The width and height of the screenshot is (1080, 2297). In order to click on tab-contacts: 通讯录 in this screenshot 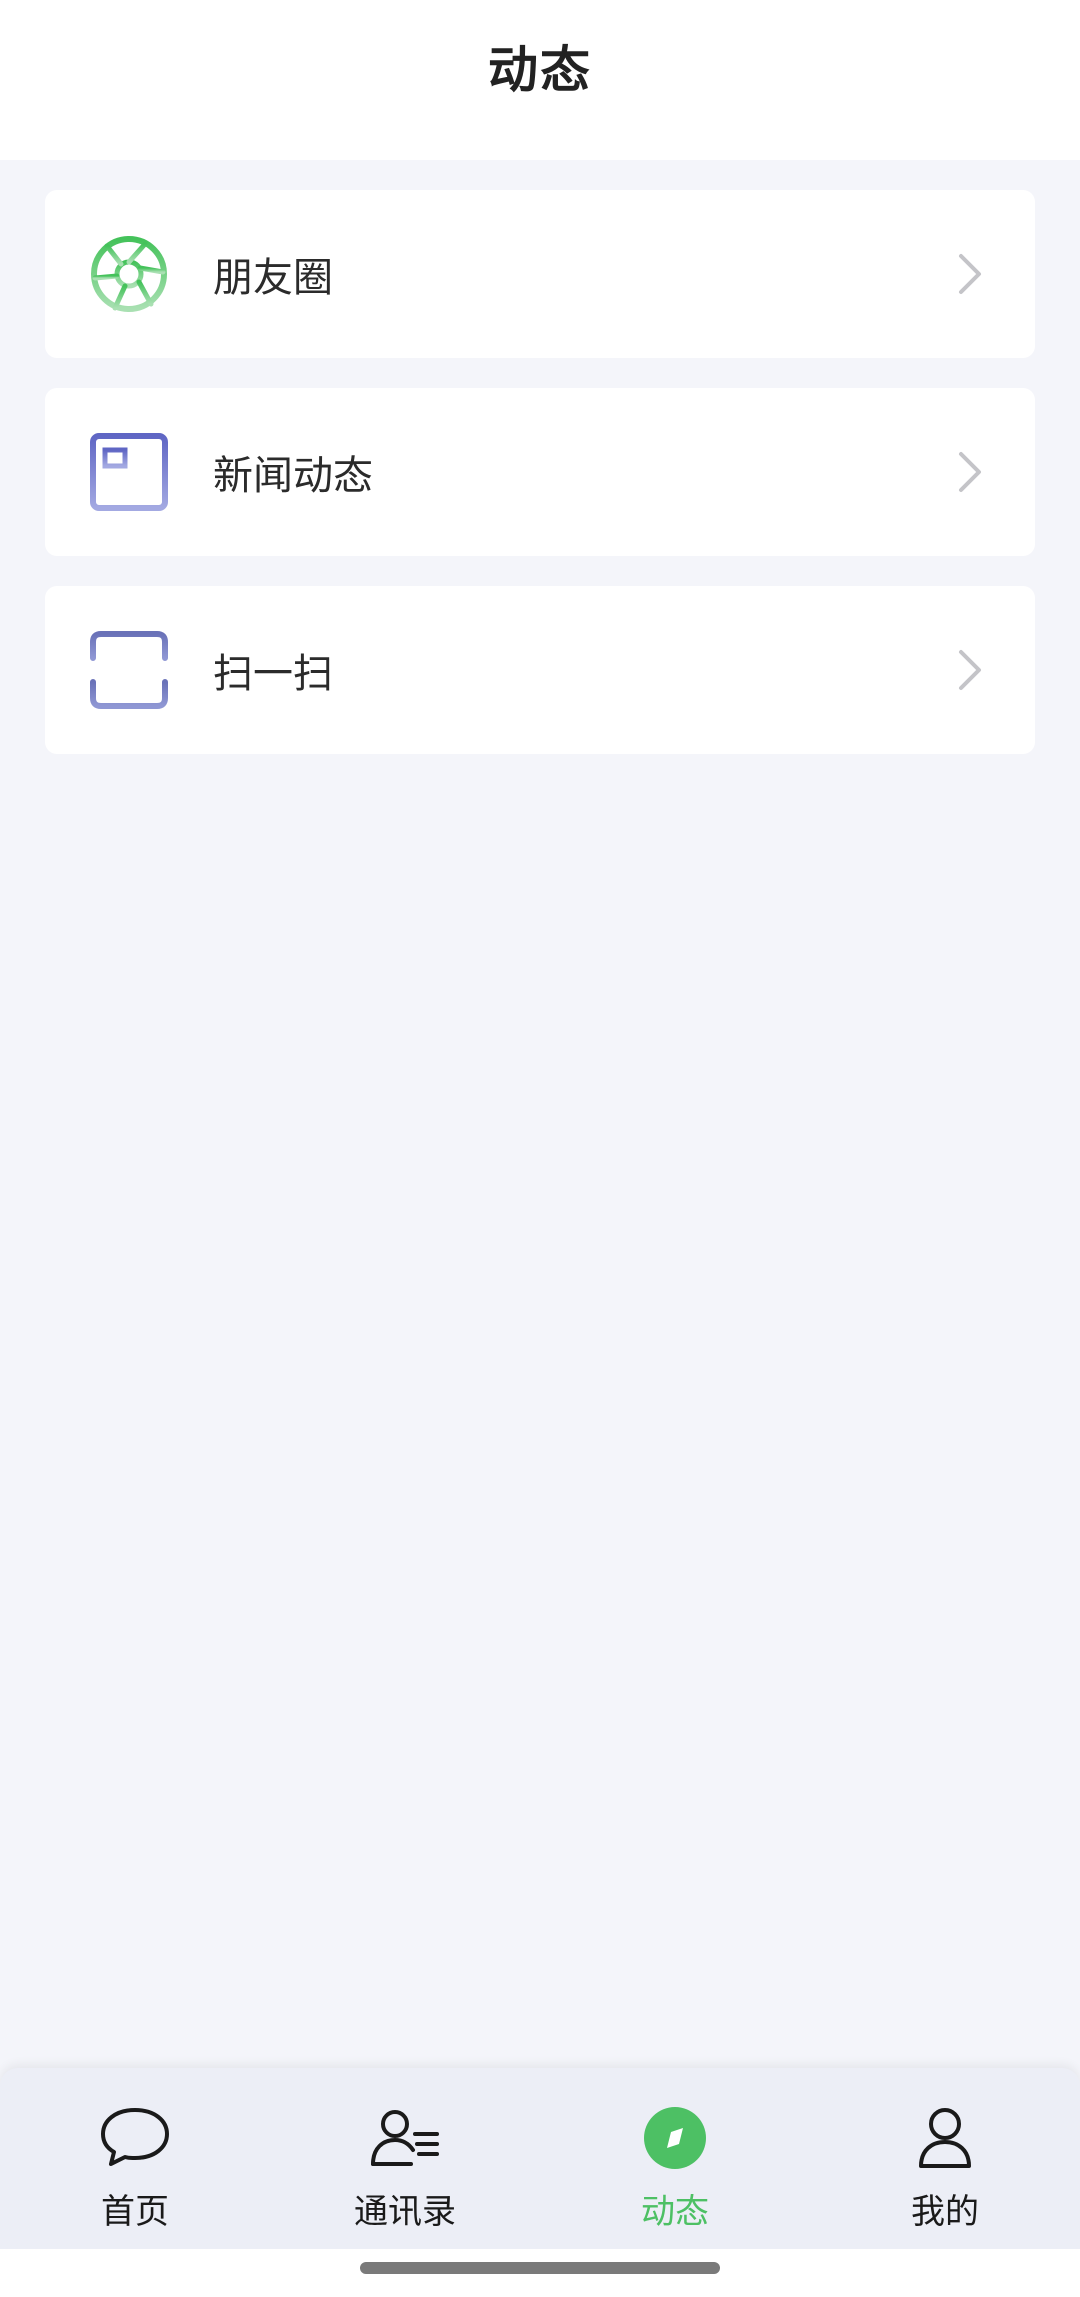, I will do `click(405, 2158)`.